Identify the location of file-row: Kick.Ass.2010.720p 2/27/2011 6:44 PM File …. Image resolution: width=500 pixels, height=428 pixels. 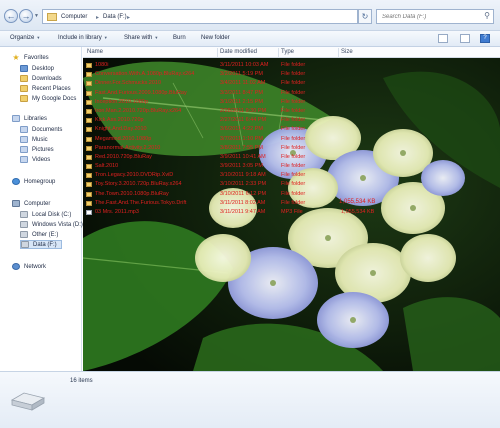
(291, 120).